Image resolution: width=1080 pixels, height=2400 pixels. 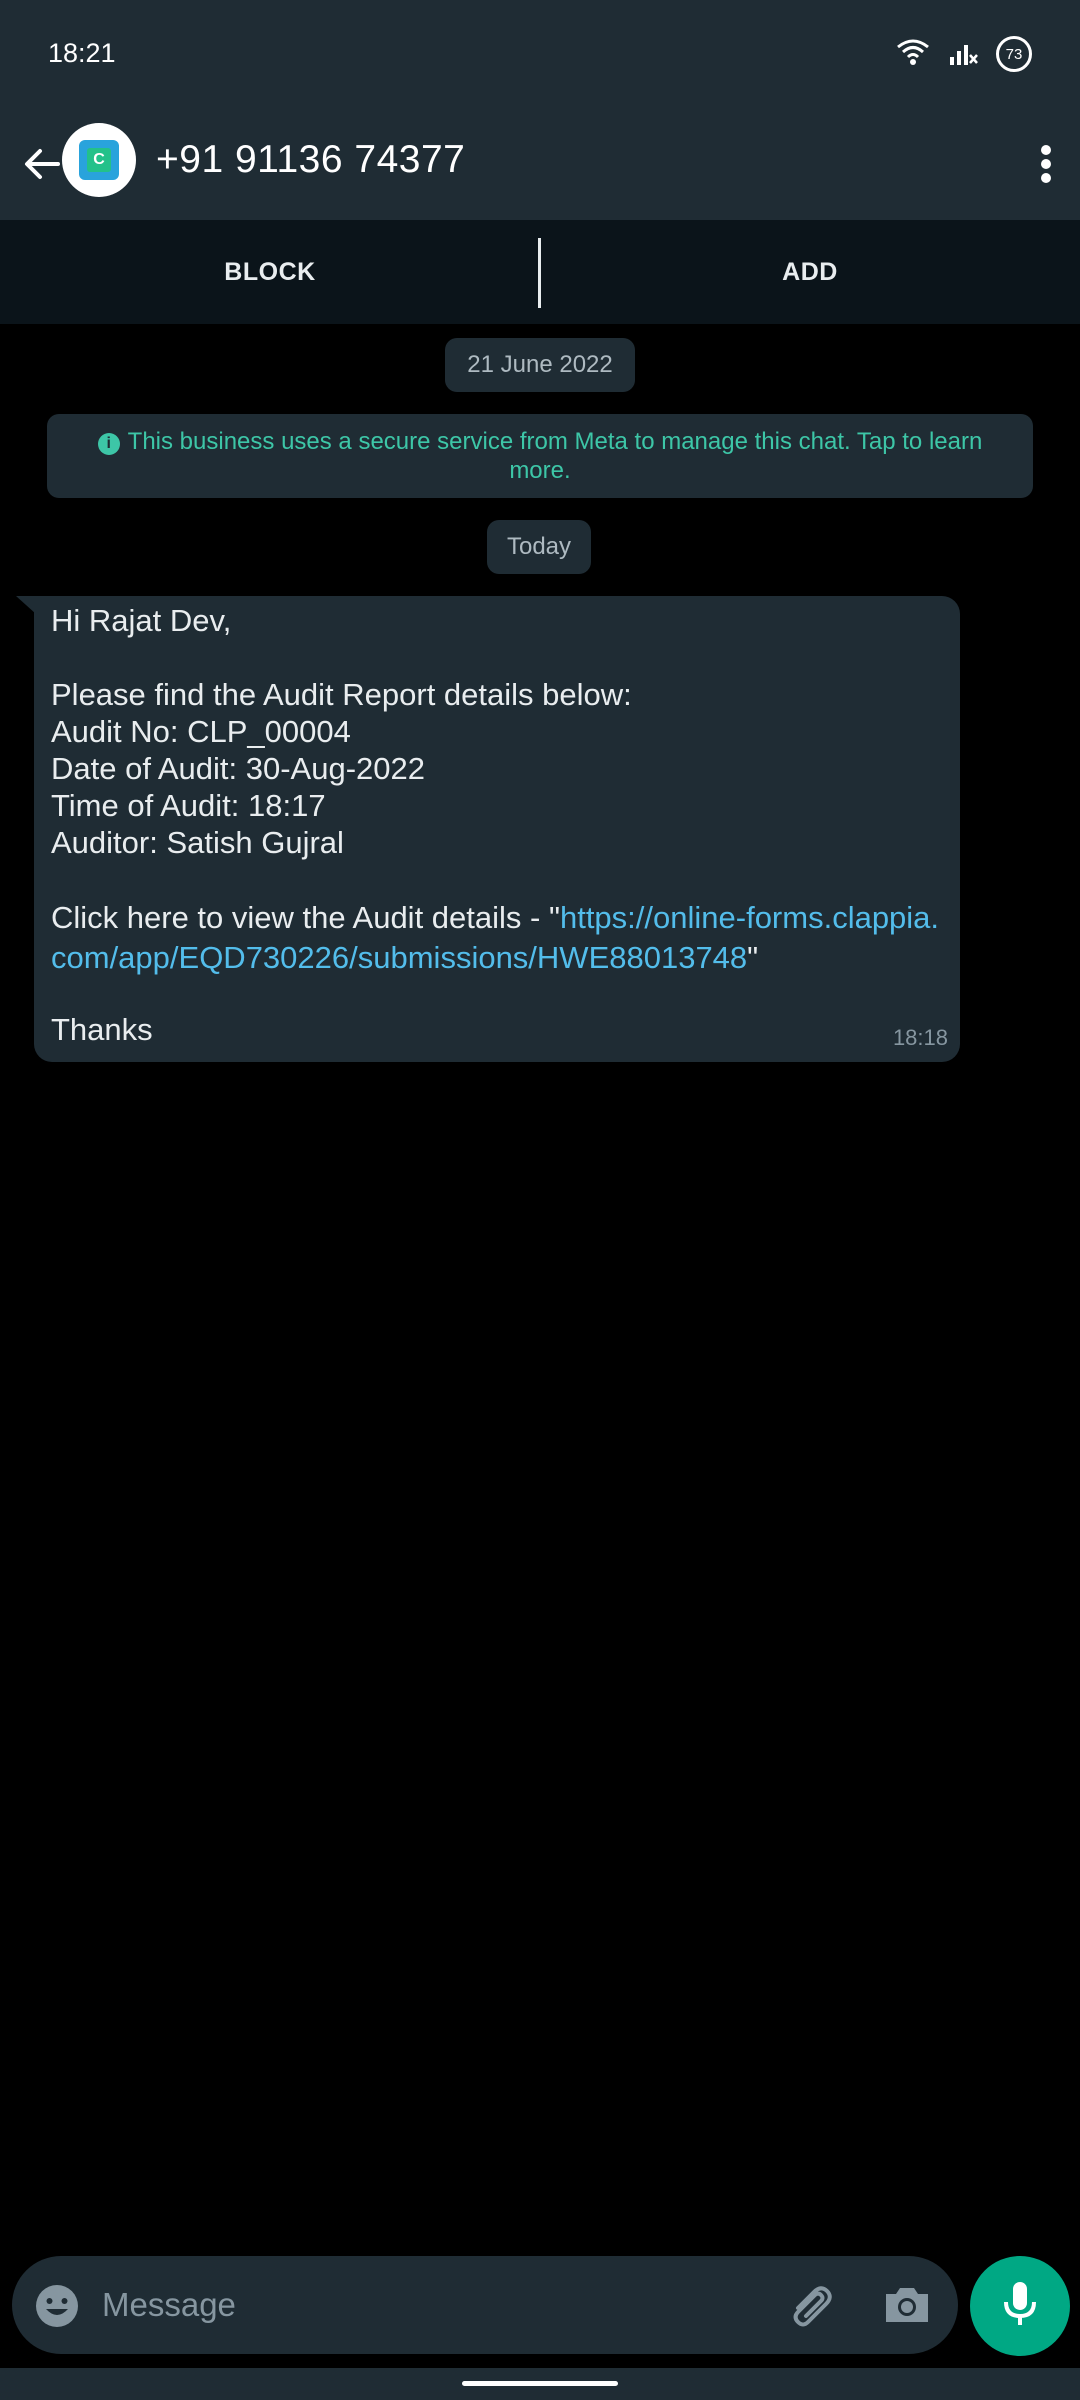 What do you see at coordinates (811, 2305) in the screenshot?
I see `attach-icon` at bounding box center [811, 2305].